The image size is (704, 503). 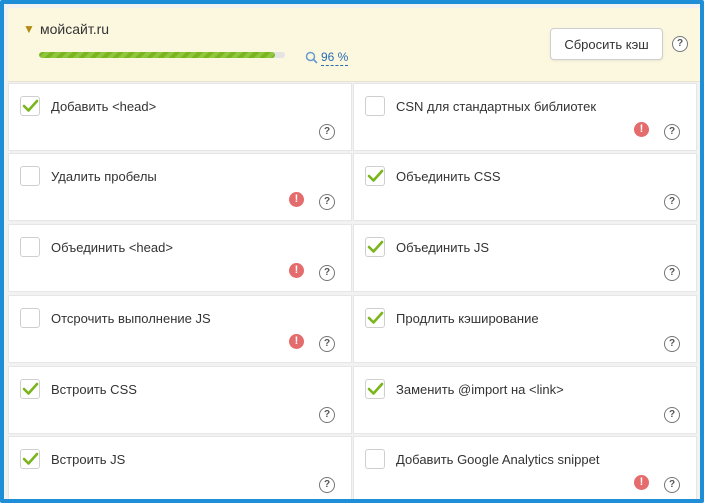 What do you see at coordinates (311, 57) in the screenshot?
I see `magnifier-icon` at bounding box center [311, 57].